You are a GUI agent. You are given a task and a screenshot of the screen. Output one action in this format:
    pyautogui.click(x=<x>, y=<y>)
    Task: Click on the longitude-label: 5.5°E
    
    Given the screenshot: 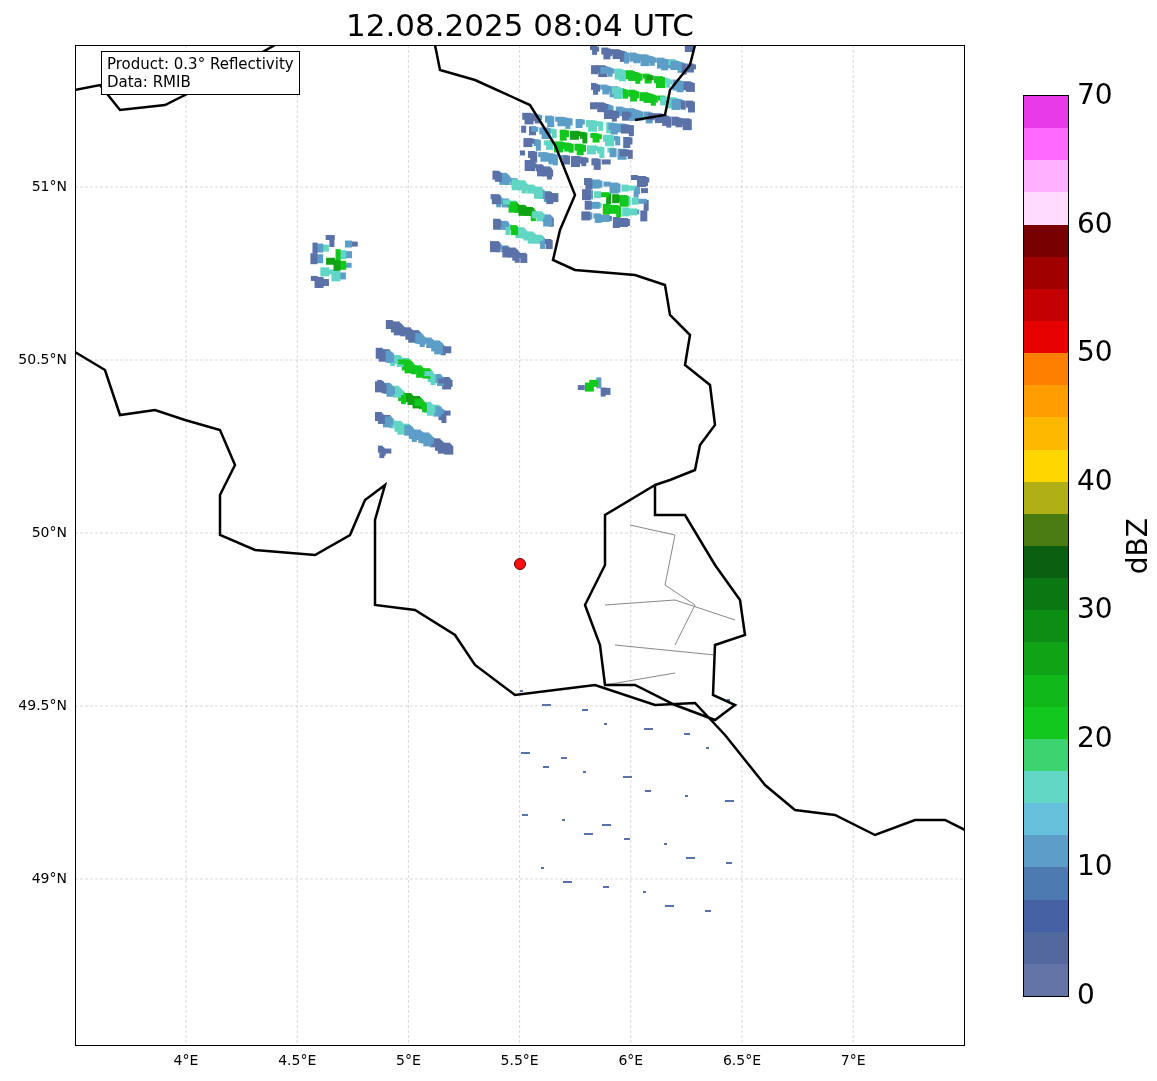 What is the action you would take?
    pyautogui.click(x=519, y=1060)
    